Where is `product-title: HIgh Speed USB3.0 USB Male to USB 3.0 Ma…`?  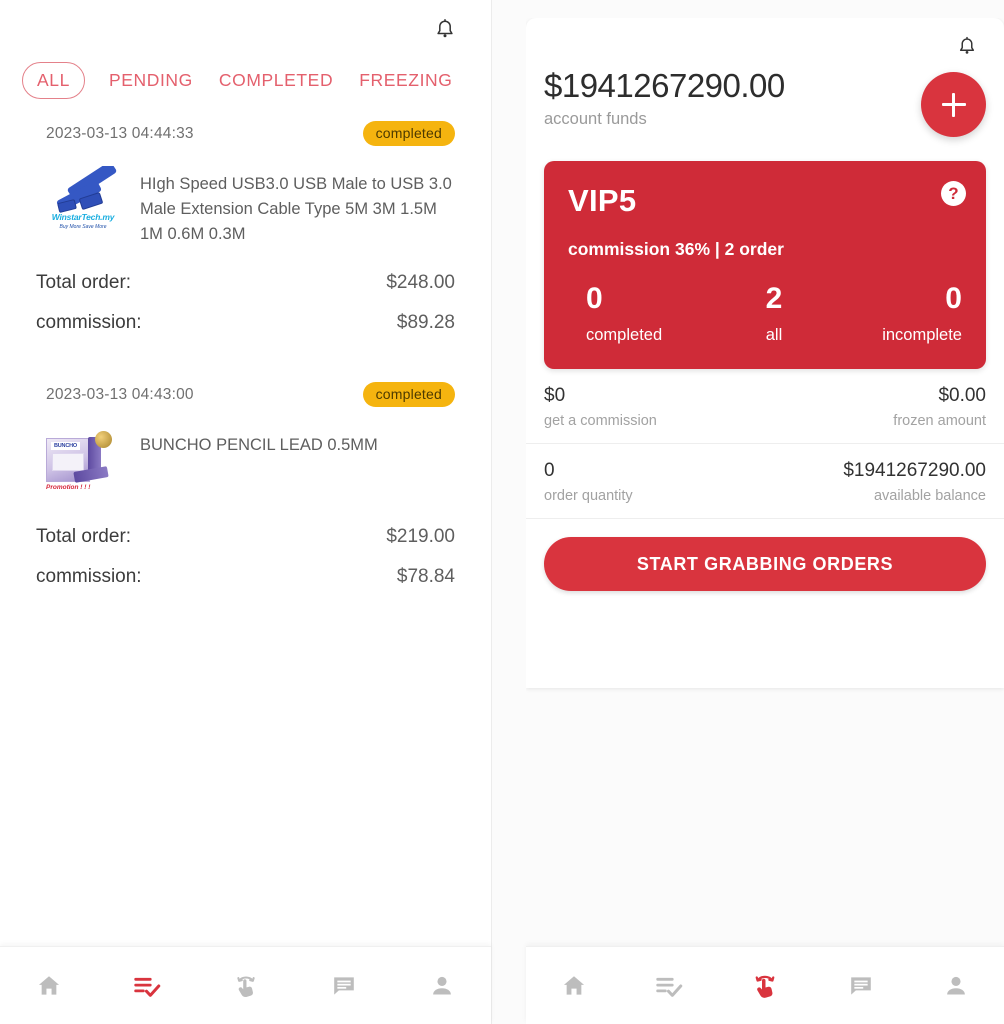
product-title: HIgh Speed USB3.0 USB Male to USB 3.0 Ma… is located at coordinates (296, 209).